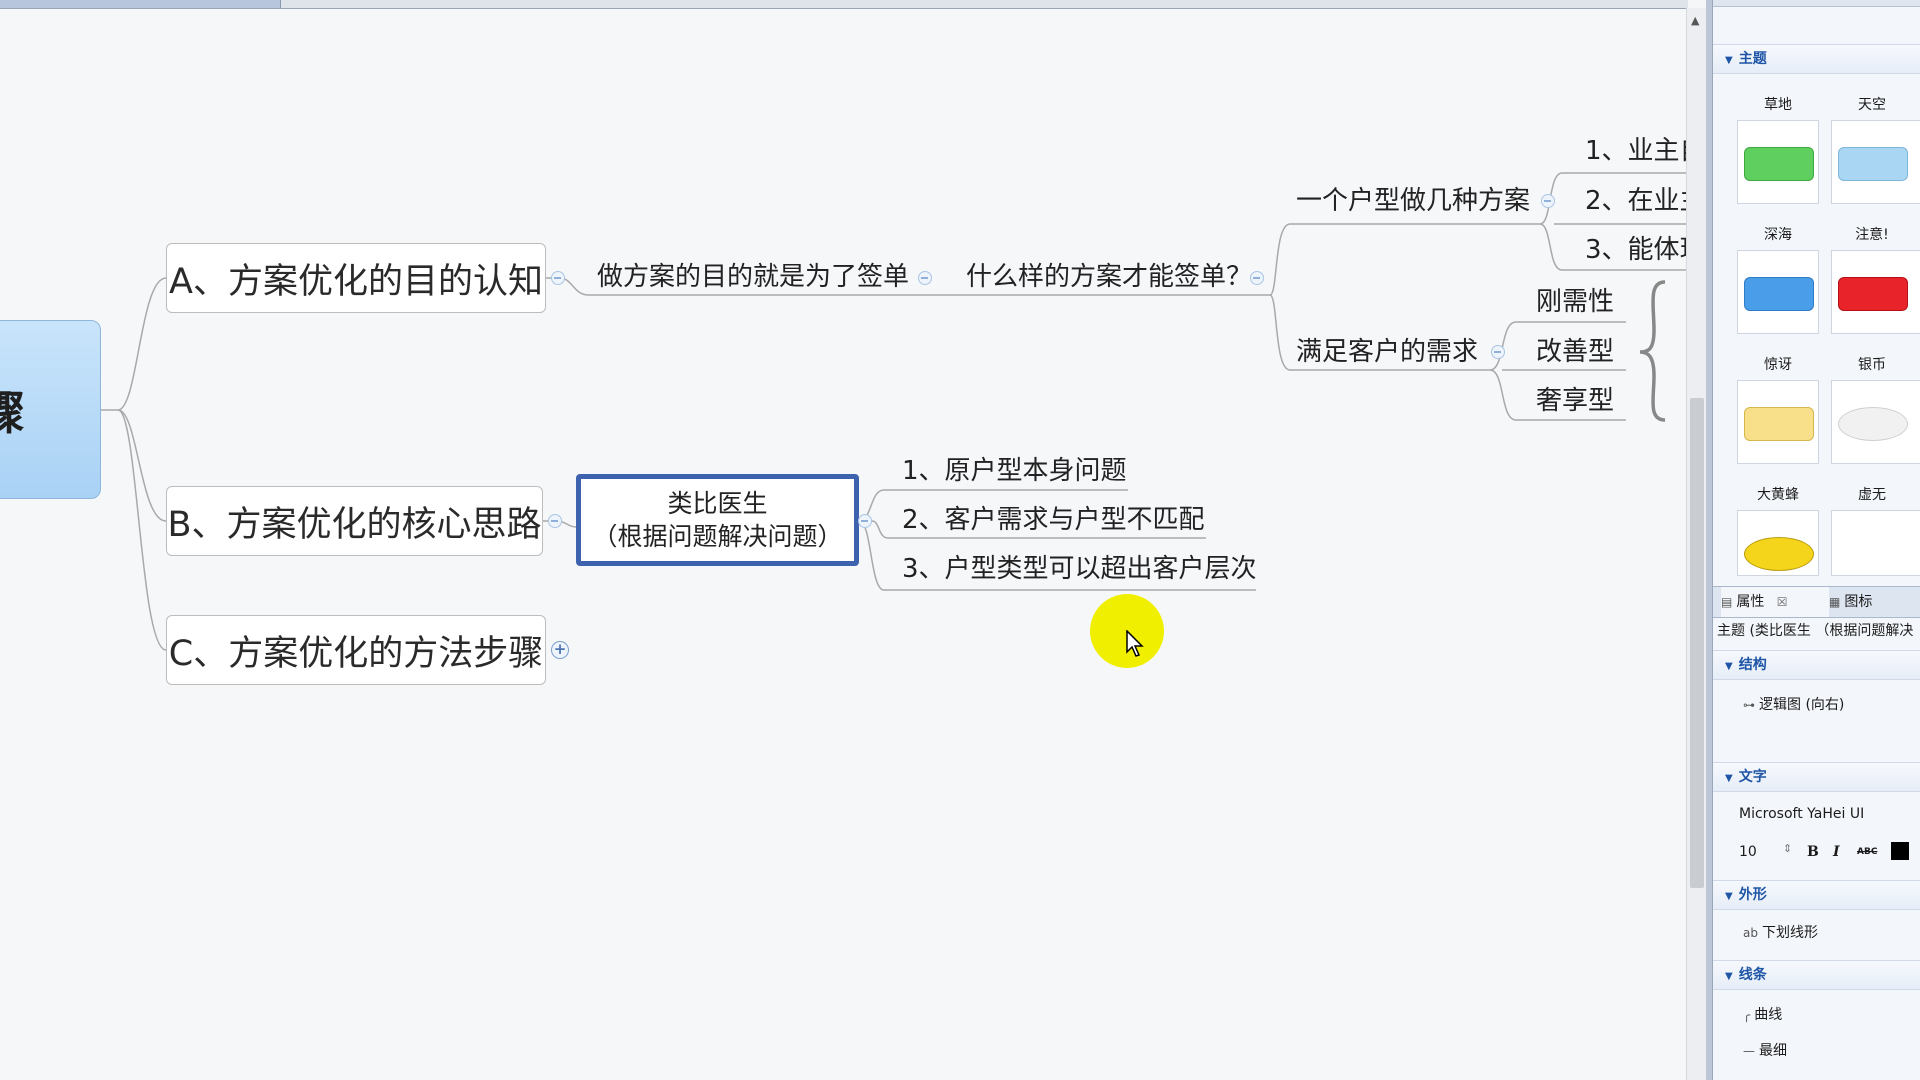 This screenshot has height=1080, width=1920. What do you see at coordinates (1875, 543) in the screenshot?
I see `theme-card-void` at bounding box center [1875, 543].